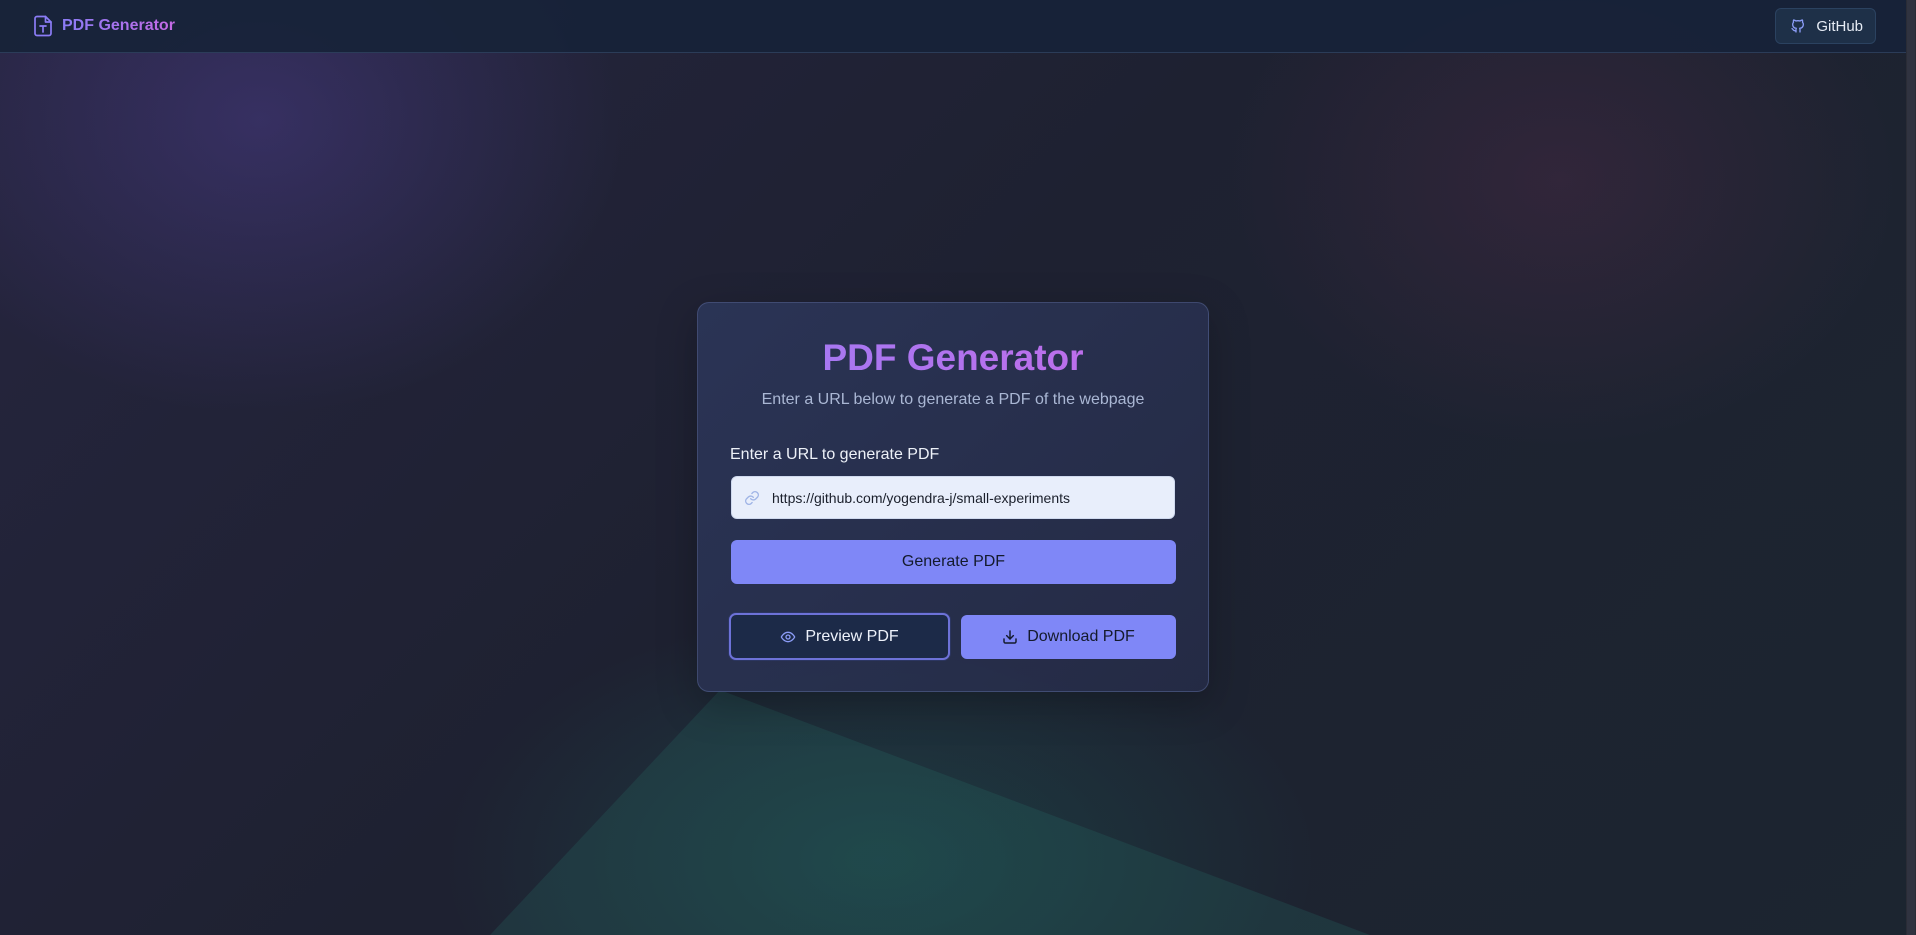 This screenshot has width=1916, height=935. What do you see at coordinates (1081, 636) in the screenshot?
I see `download-pdf-label: Download PDF` at bounding box center [1081, 636].